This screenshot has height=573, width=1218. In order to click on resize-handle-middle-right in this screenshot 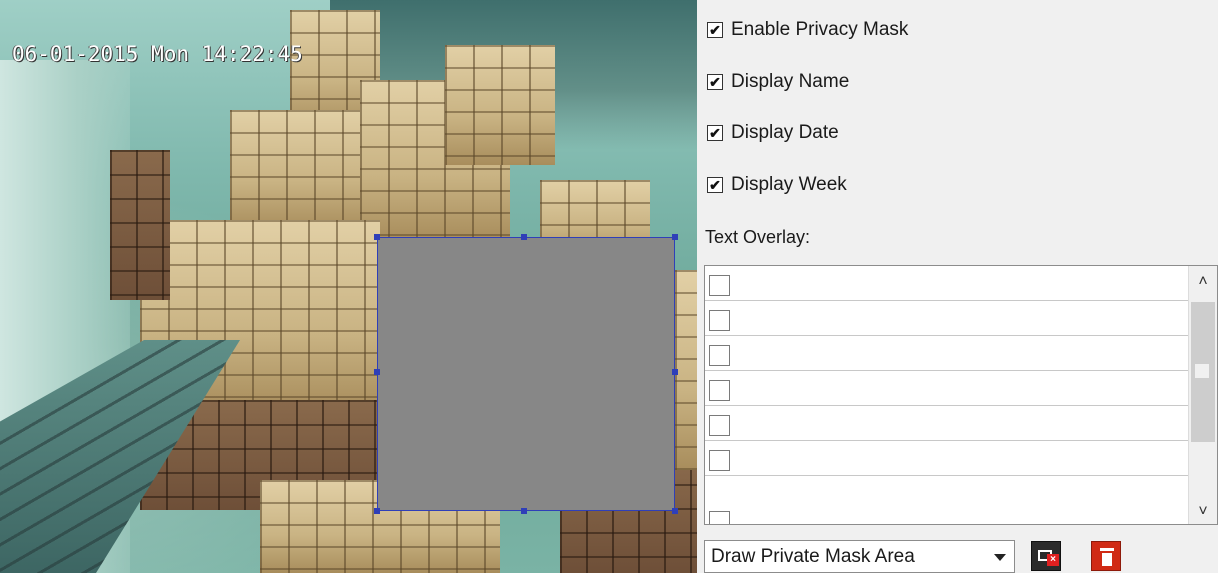, I will do `click(675, 372)`.